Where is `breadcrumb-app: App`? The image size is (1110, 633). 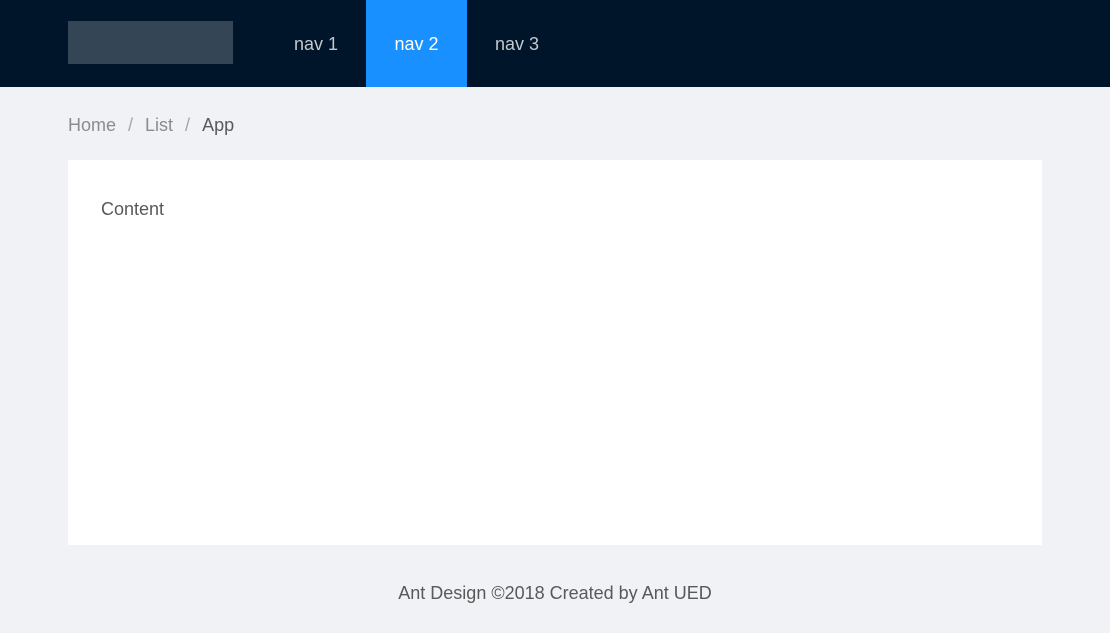
breadcrumb-app: App is located at coordinates (218, 125).